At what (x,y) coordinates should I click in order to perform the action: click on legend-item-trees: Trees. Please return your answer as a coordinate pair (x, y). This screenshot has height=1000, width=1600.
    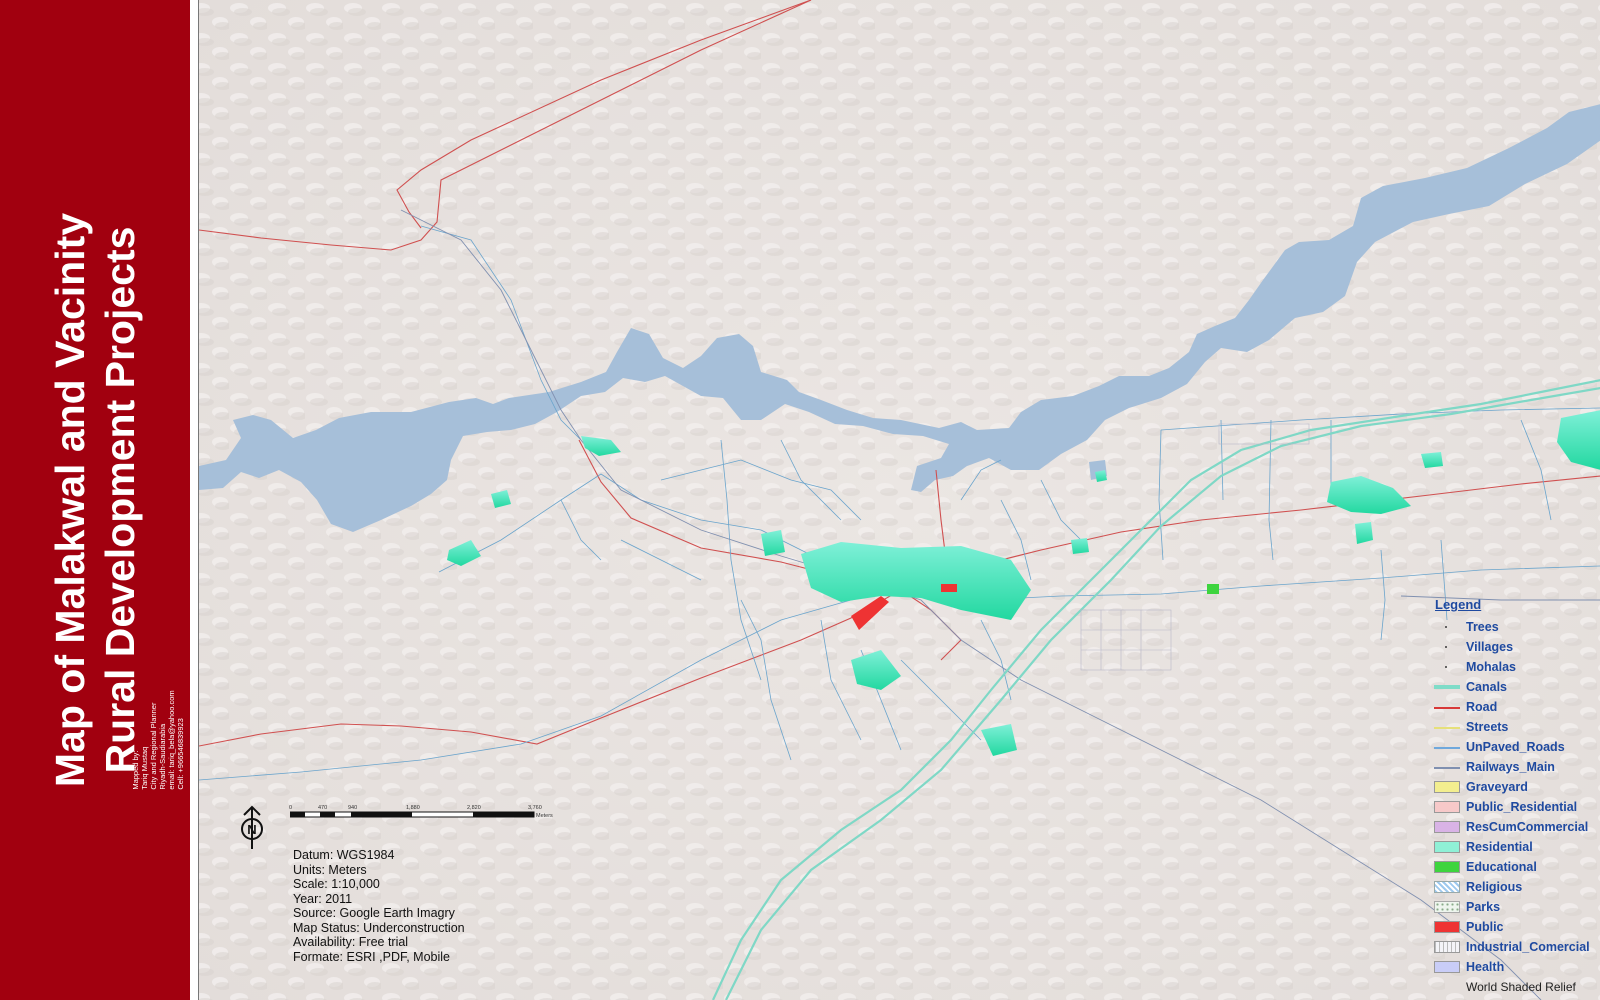
    Looking at the image, I should click on (1517, 627).